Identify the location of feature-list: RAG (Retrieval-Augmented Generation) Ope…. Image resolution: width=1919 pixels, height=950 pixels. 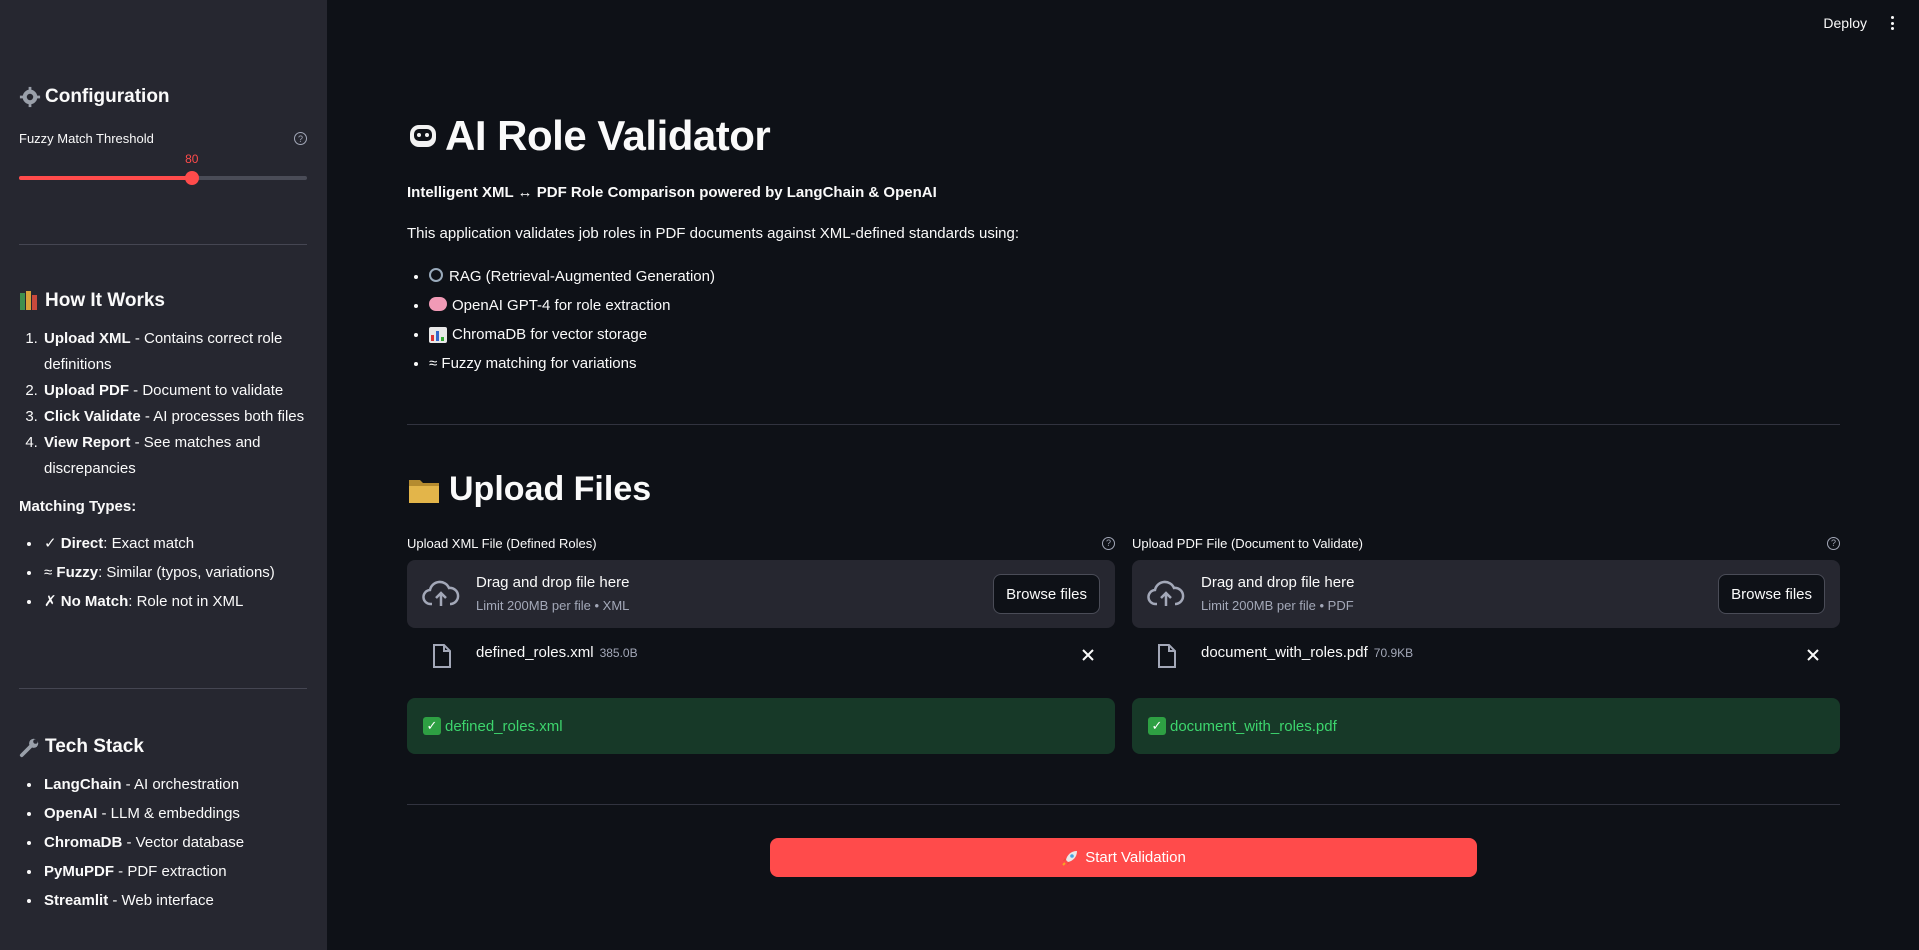
(1118, 320).